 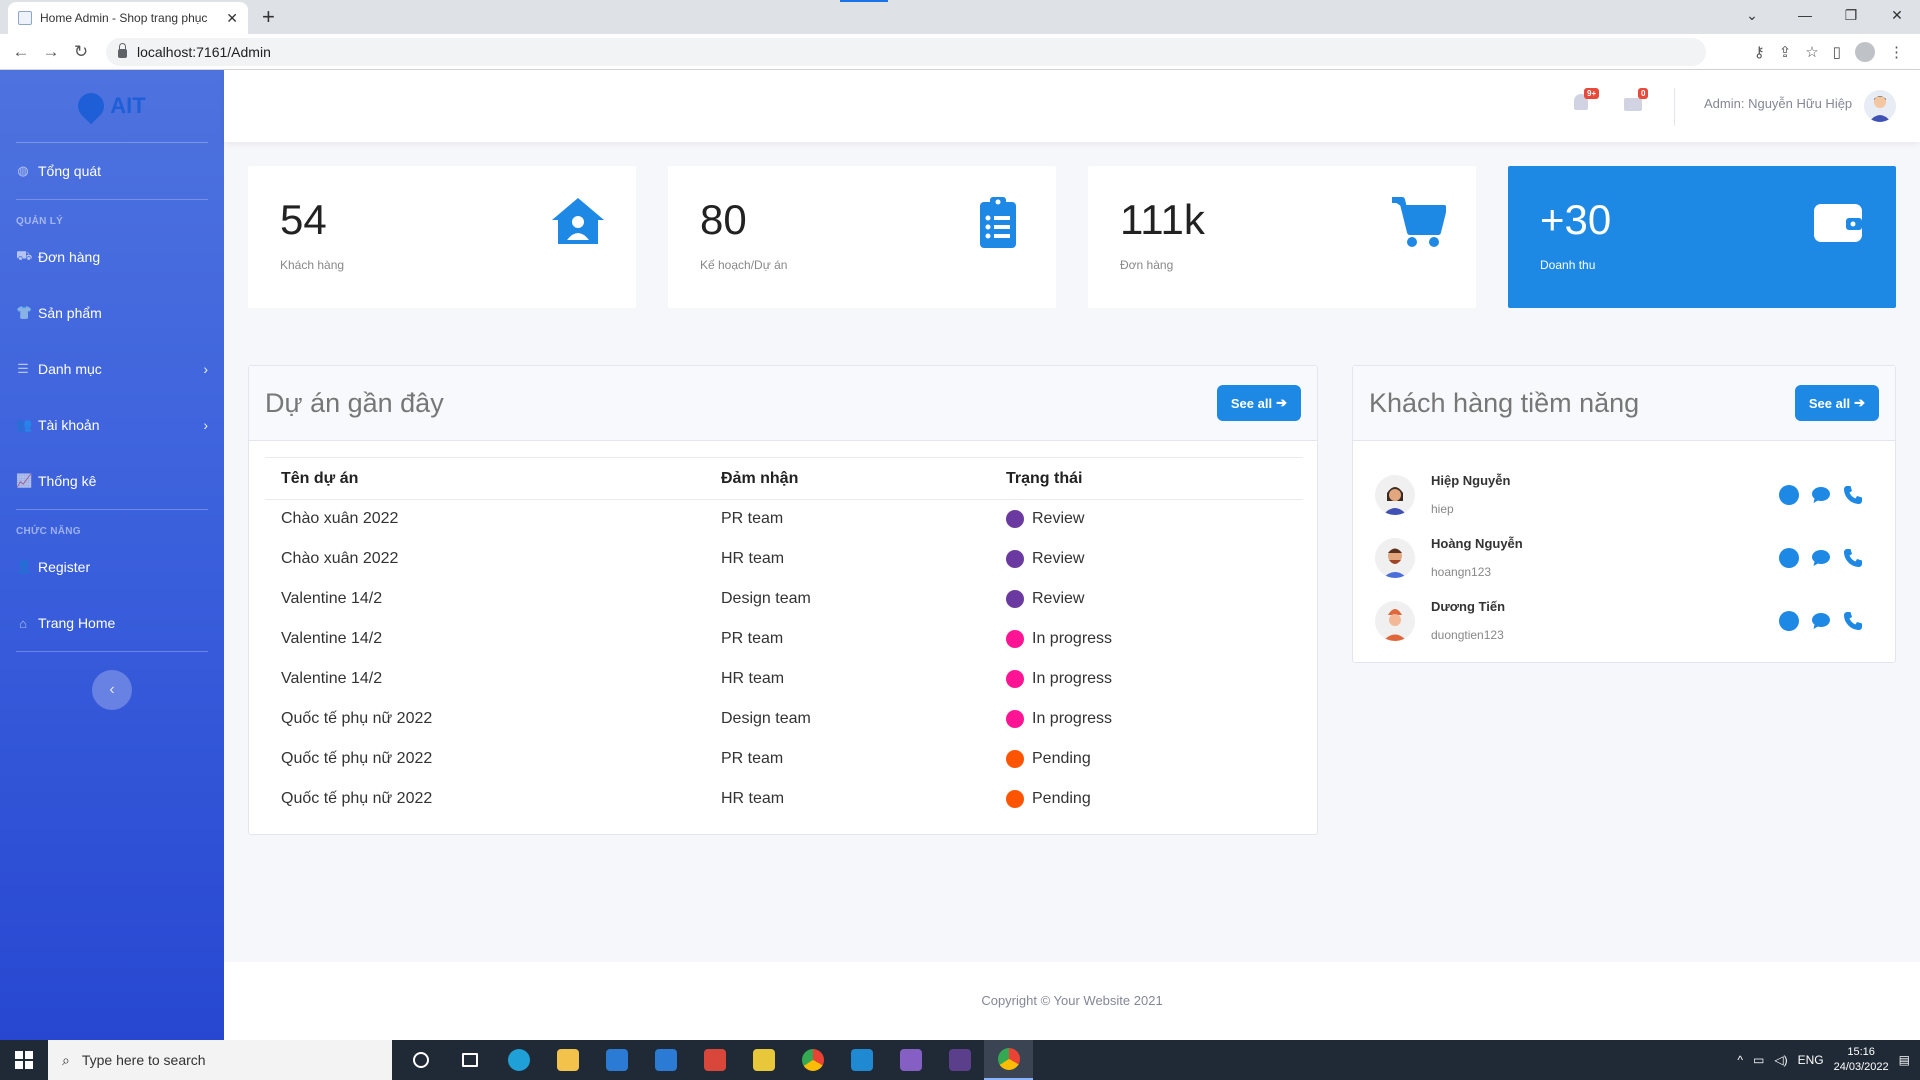 What do you see at coordinates (112, 567) in the screenshot?
I see `sidebar-item-register: 👤 Register` at bounding box center [112, 567].